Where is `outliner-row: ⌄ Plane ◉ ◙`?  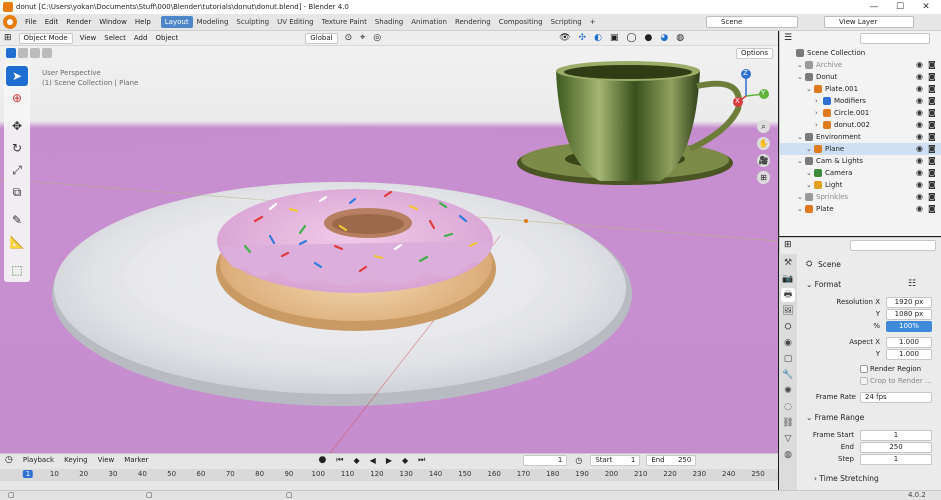
outliner-row: ⌄ Plane ◉ ◙ is located at coordinates (860, 149).